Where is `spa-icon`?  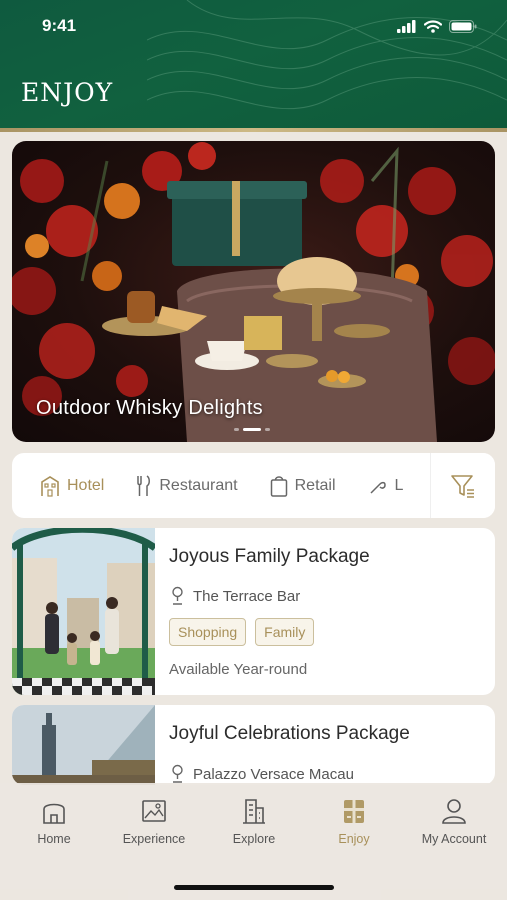 spa-icon is located at coordinates (378, 487).